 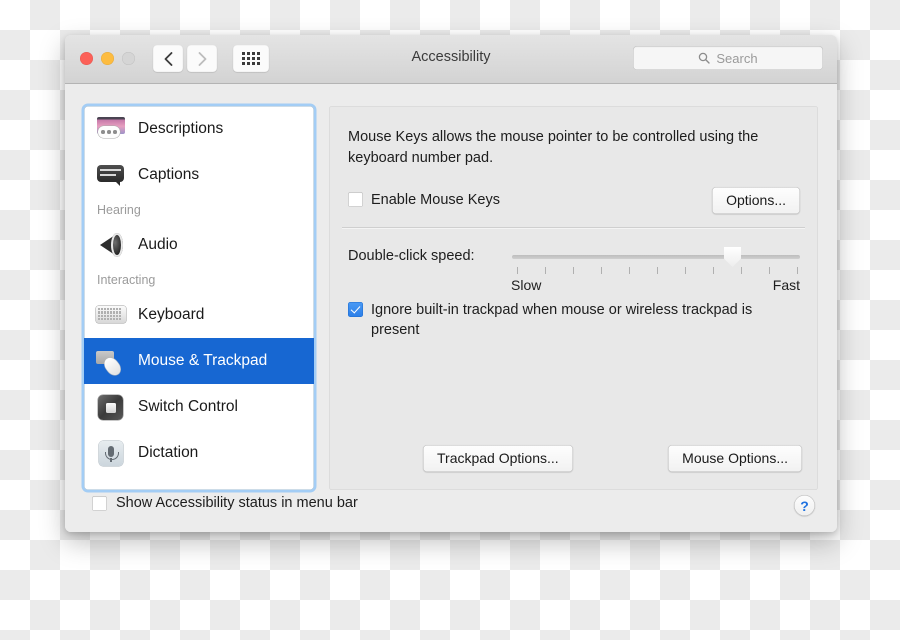 I want to click on mouse-trackpad-icon, so click(x=111, y=362).